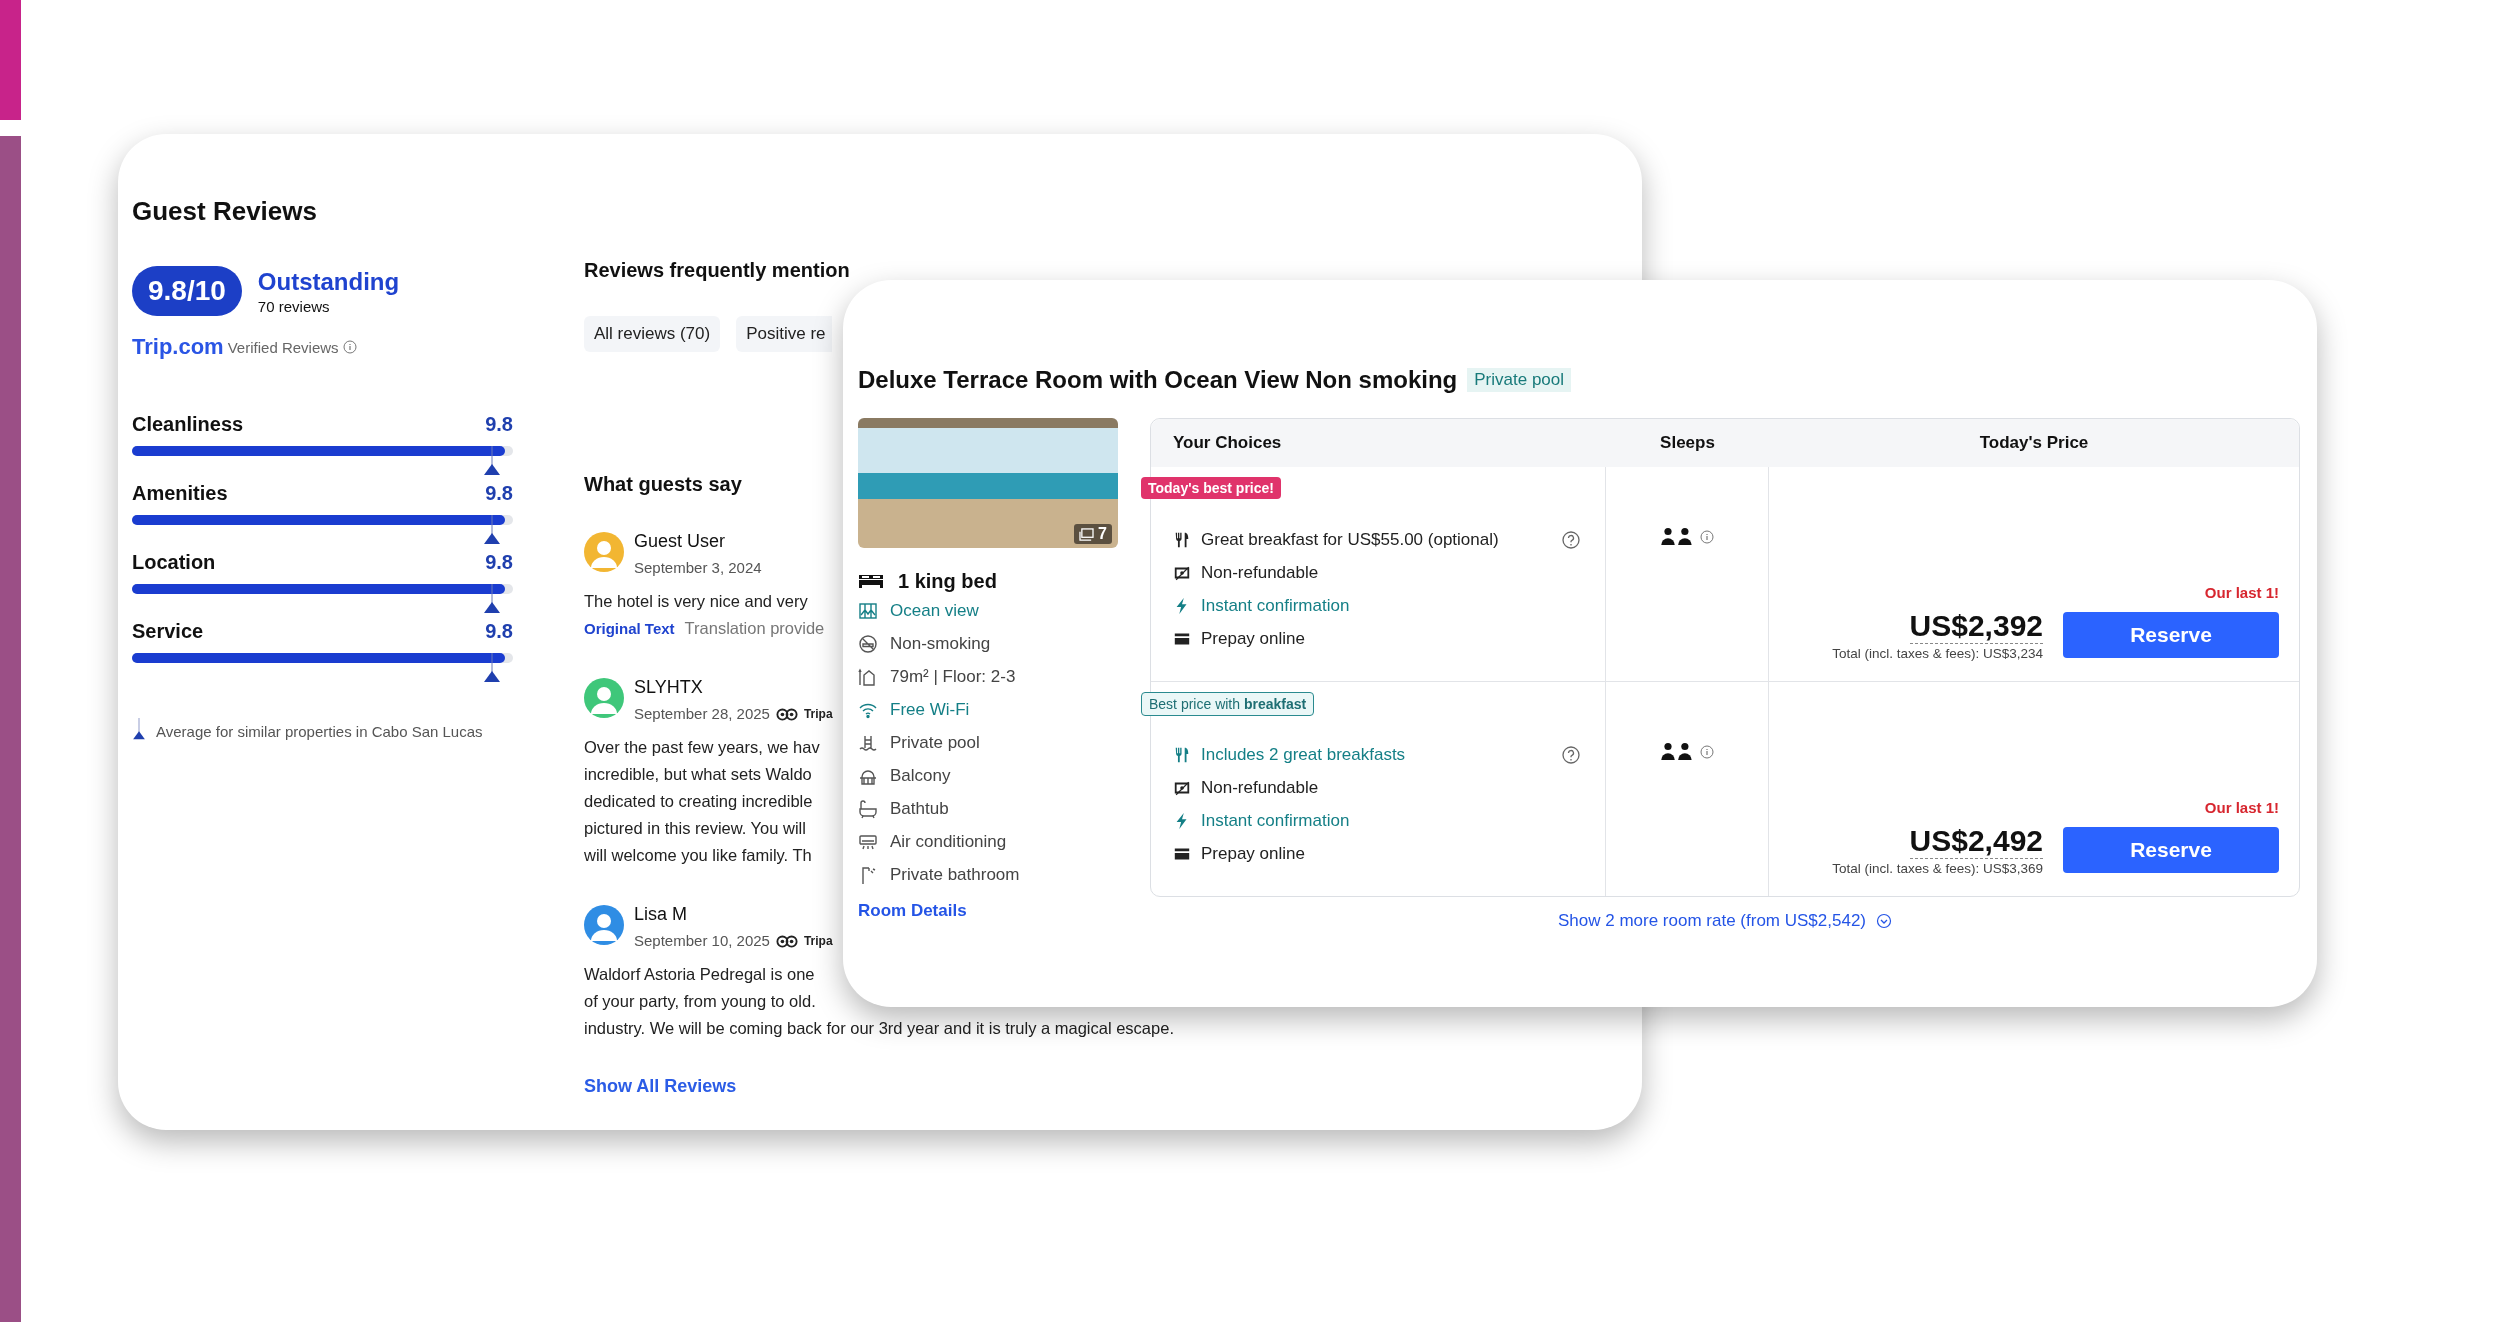  What do you see at coordinates (696, 601) in the screenshot?
I see `review-text-line: The hotel is very nice and very` at bounding box center [696, 601].